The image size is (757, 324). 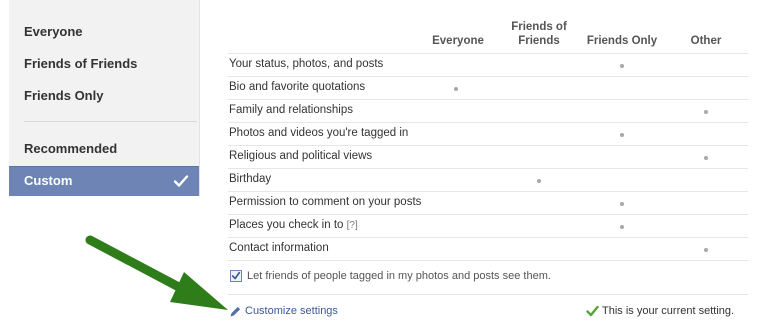 What do you see at coordinates (291, 110) in the screenshot?
I see `row-label: Family and relationships` at bounding box center [291, 110].